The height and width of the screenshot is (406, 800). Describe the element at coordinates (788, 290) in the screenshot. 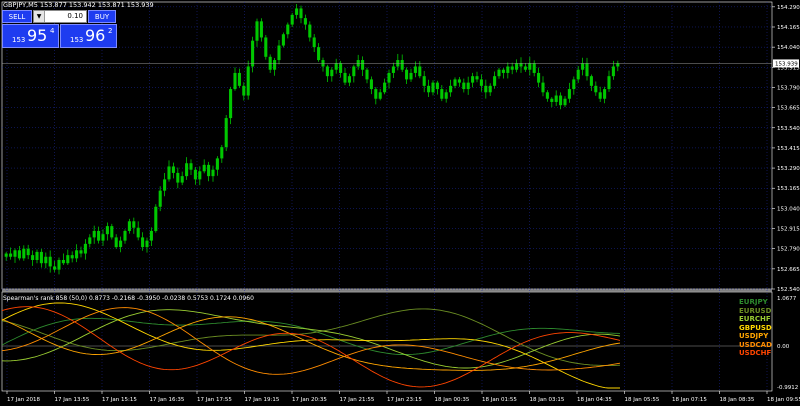

I see `price-tick-label: 152.540` at that location.